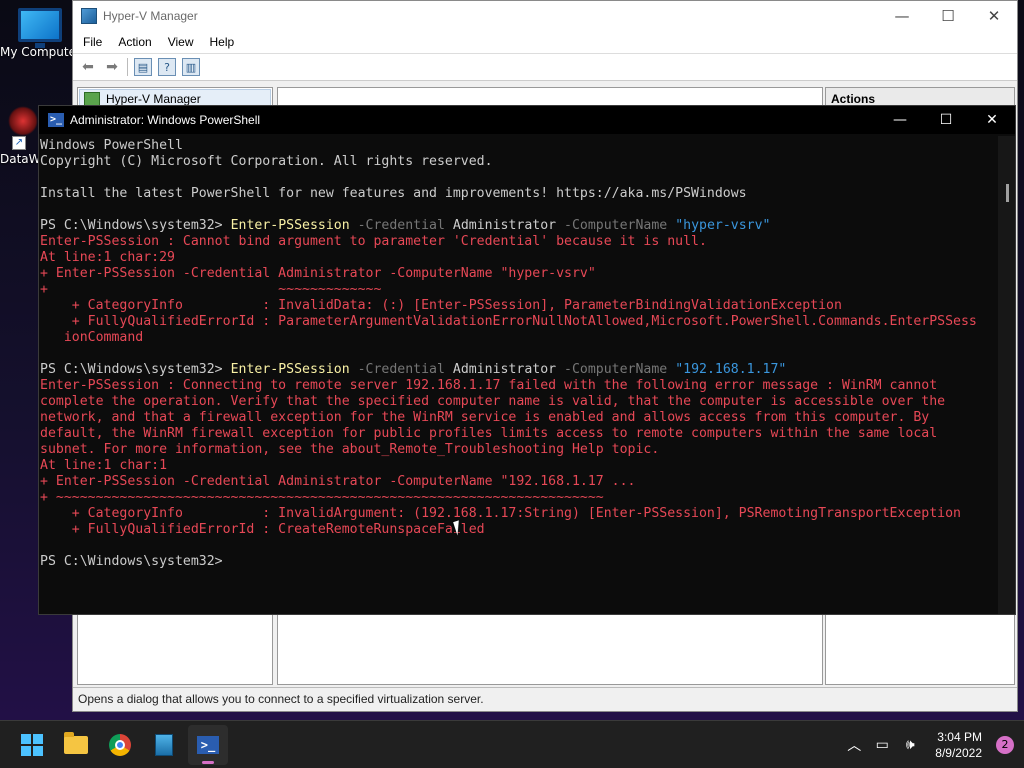  I want to click on scrollbar-thumb, so click(1007, 193).